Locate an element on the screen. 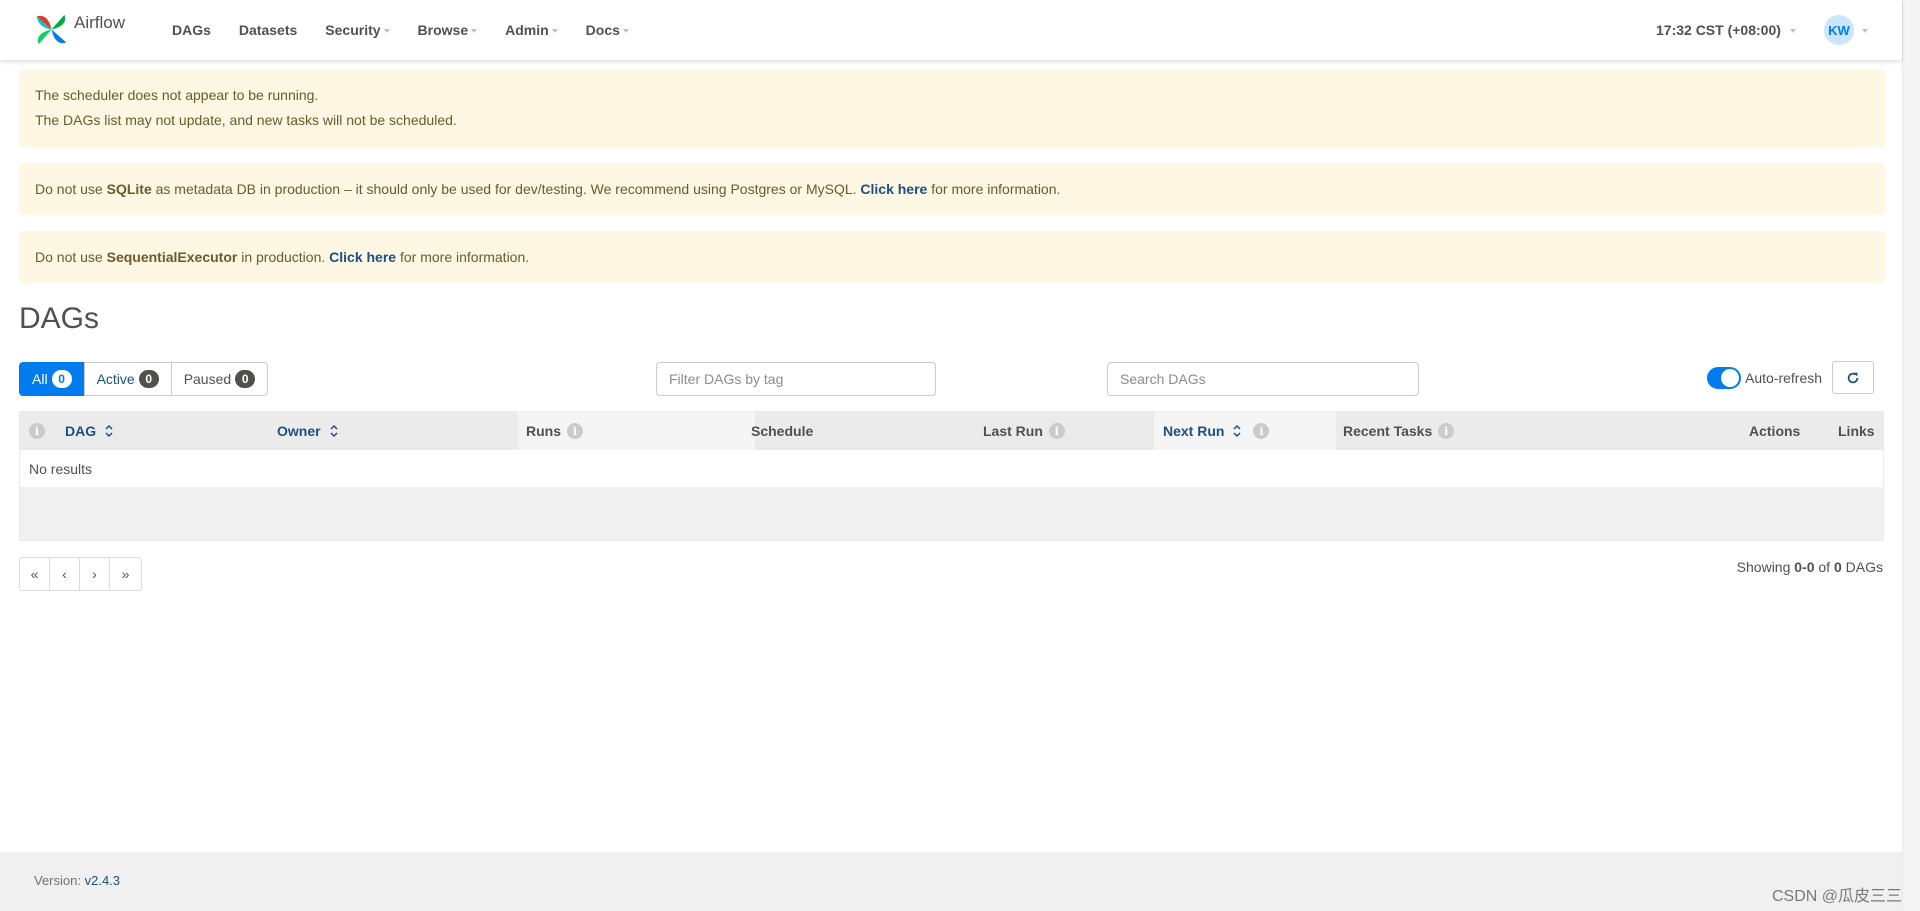 Image resolution: width=1920 pixels, height=911 pixels. column-recent-tasks-header: Recent Tasks i is located at coordinates (1399, 431).